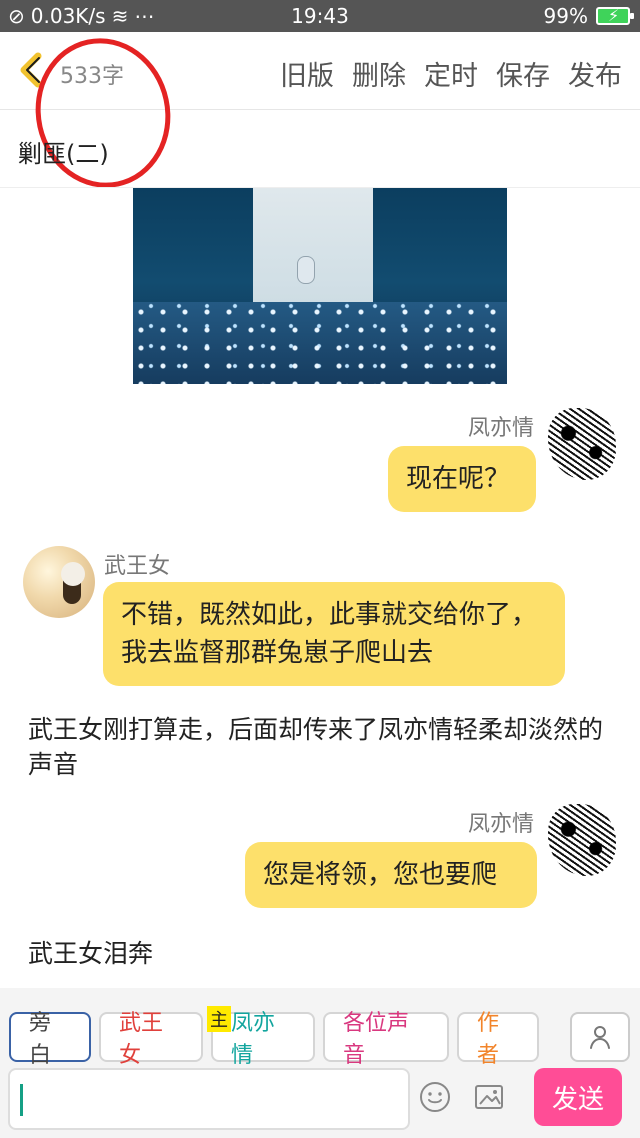 The width and height of the screenshot is (640, 1138). I want to click on publish-button: 发布, so click(595, 73).